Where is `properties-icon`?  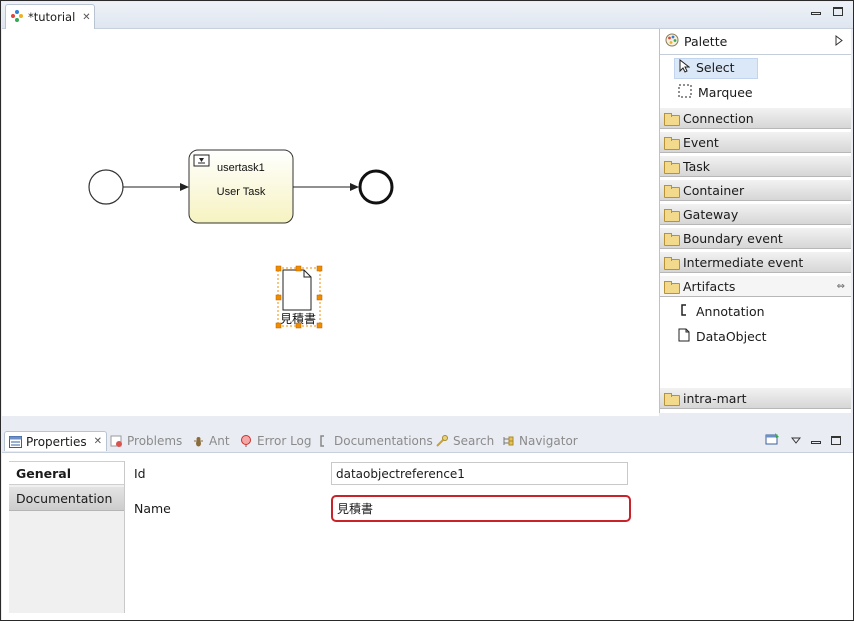
properties-icon is located at coordinates (15, 441).